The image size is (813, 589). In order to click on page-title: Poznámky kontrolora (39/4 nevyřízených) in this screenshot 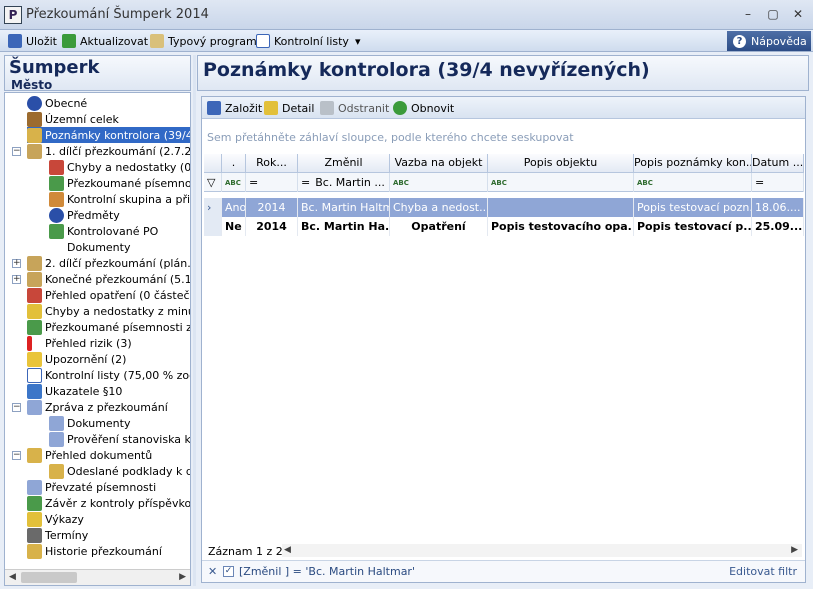, I will do `click(426, 70)`.